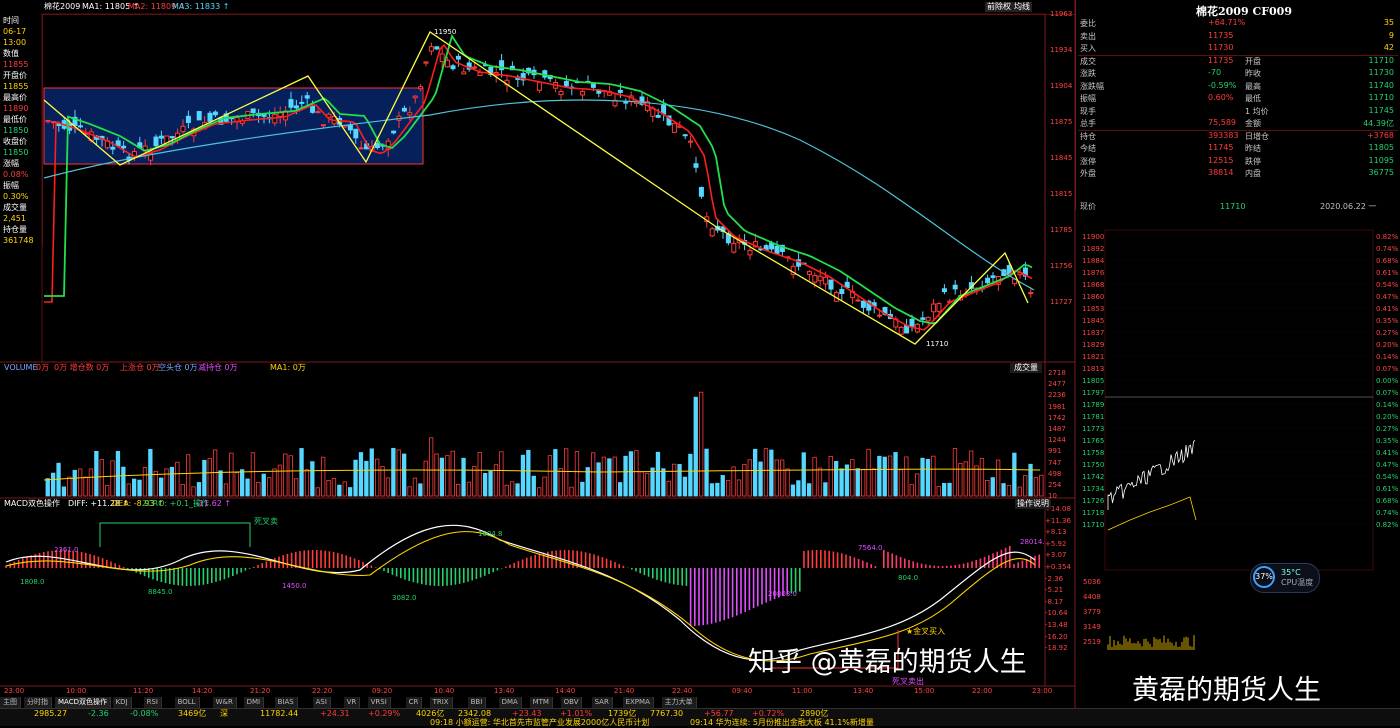 This screenshot has width=1400, height=728. What do you see at coordinates (1222, 122) in the screenshot?
I see `quote-value: 75,589` at bounding box center [1222, 122].